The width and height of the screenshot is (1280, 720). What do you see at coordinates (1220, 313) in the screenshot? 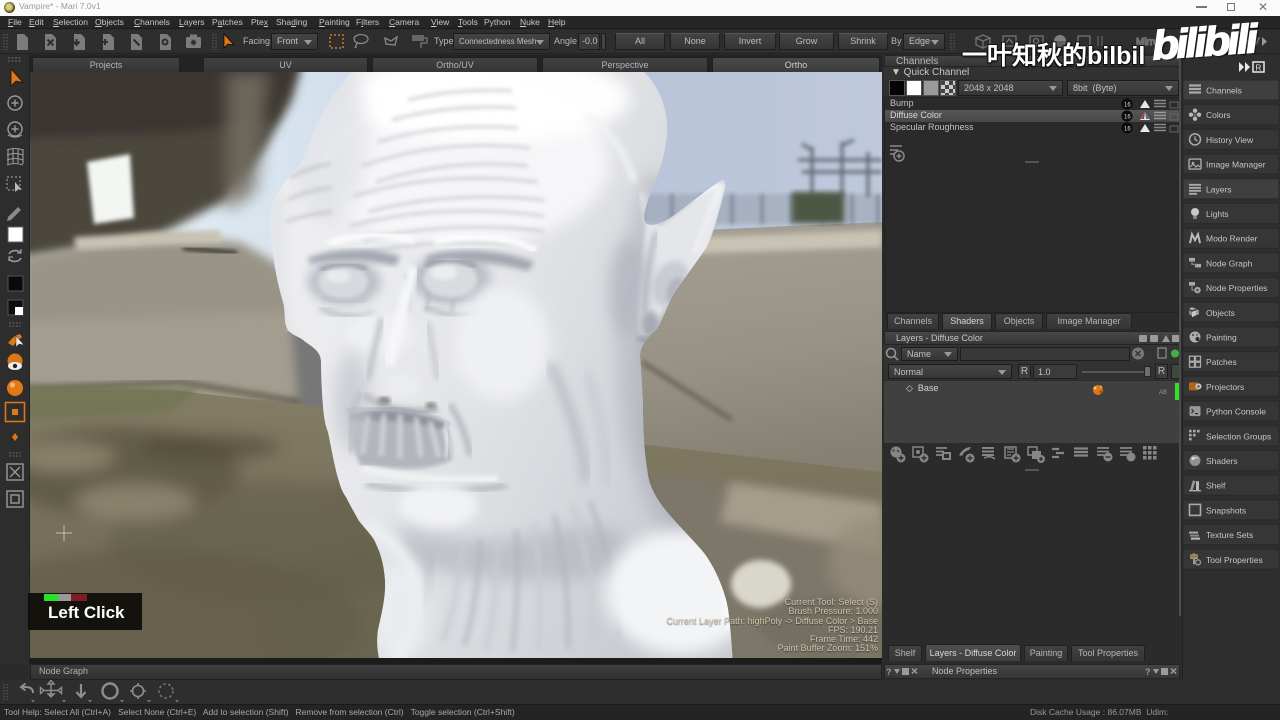
I see `svg-text: Objects` at bounding box center [1220, 313].